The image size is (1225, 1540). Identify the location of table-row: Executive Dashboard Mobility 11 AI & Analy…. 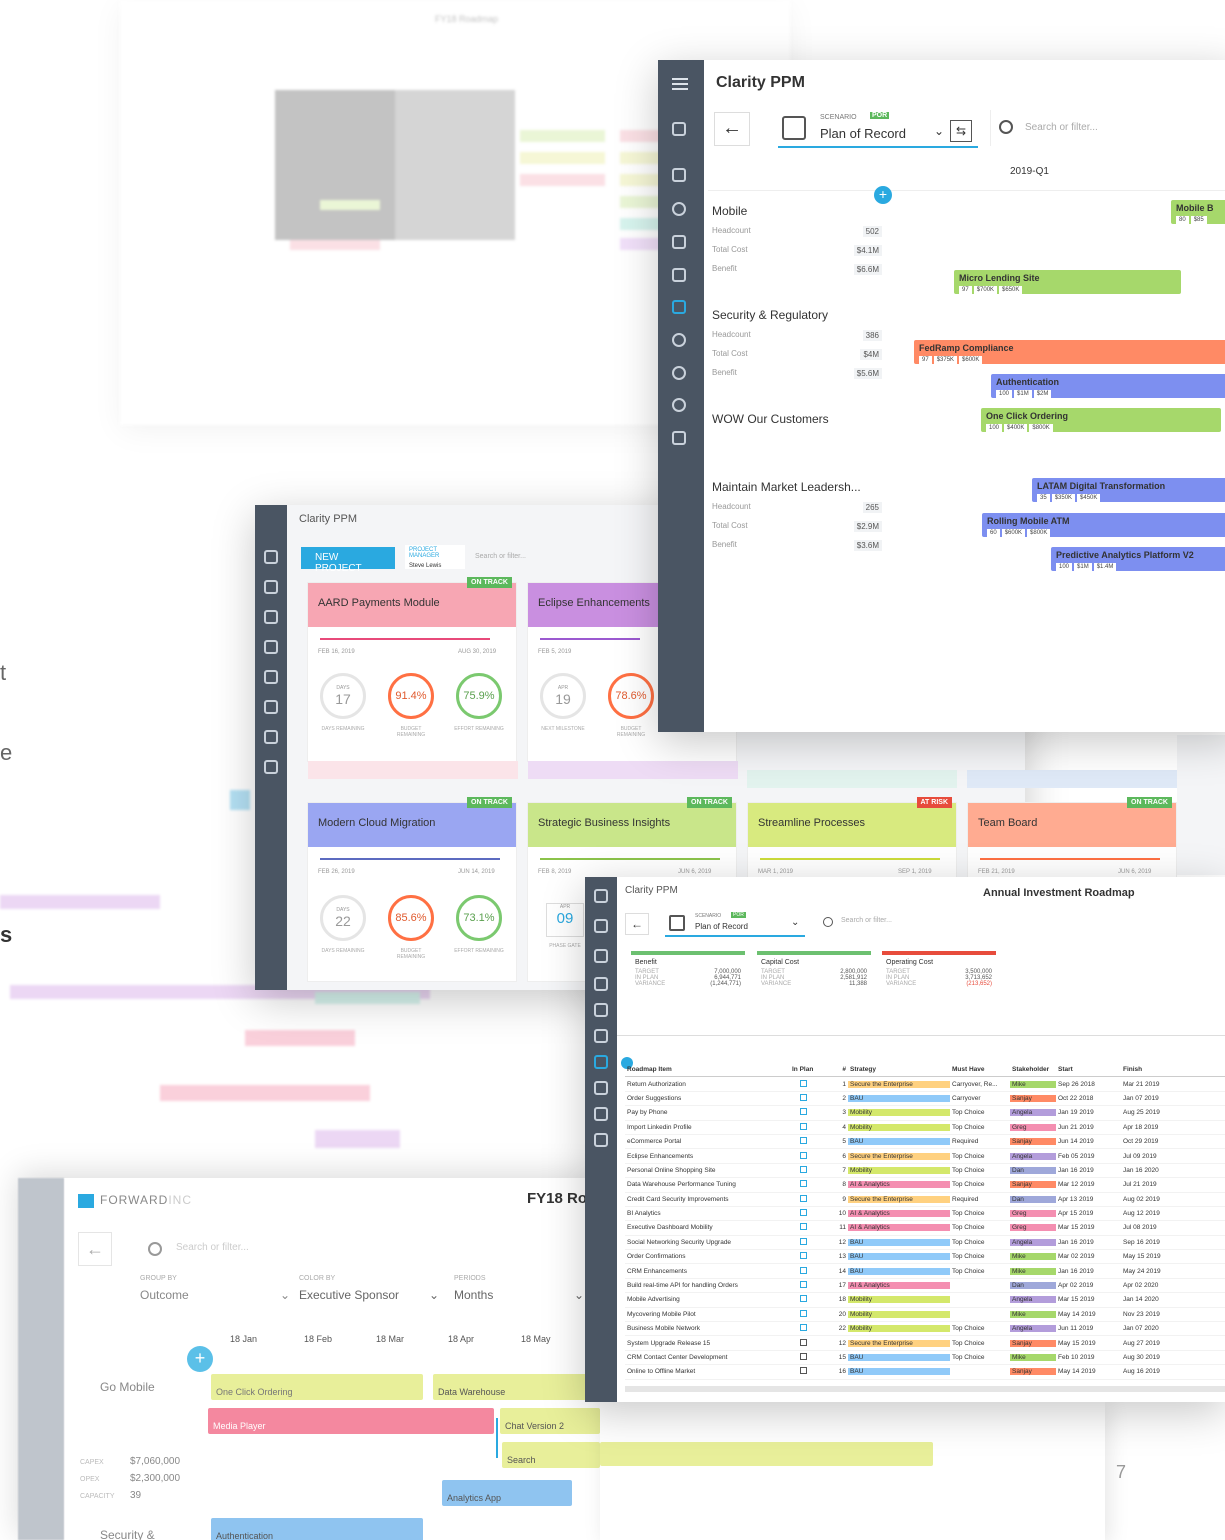
(925, 1228).